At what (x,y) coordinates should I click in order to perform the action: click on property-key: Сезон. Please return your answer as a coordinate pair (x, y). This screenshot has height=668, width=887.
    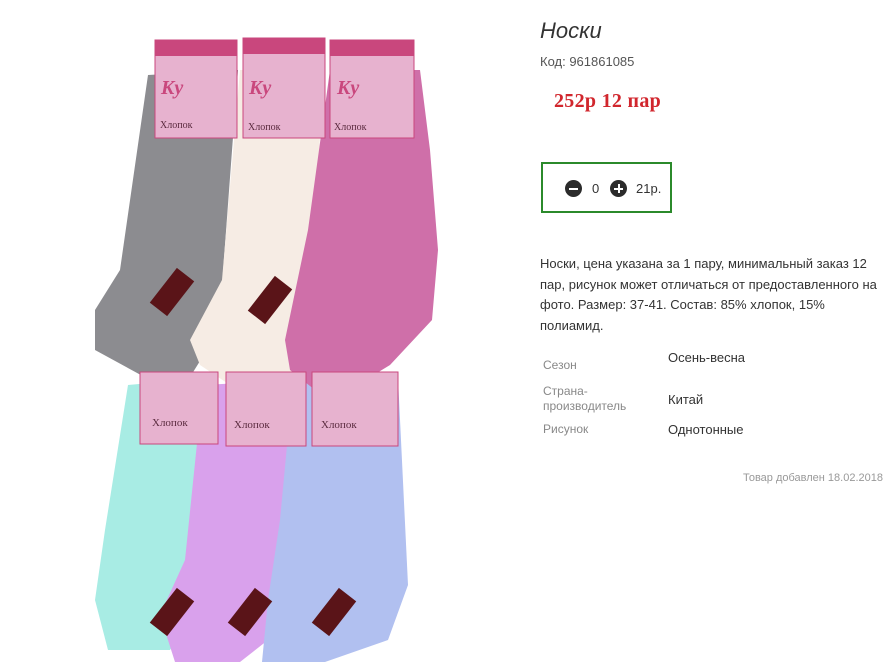
    Looking at the image, I should click on (560, 365).